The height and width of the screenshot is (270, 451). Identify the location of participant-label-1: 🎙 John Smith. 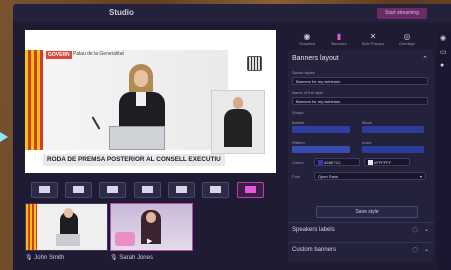
(44, 257).